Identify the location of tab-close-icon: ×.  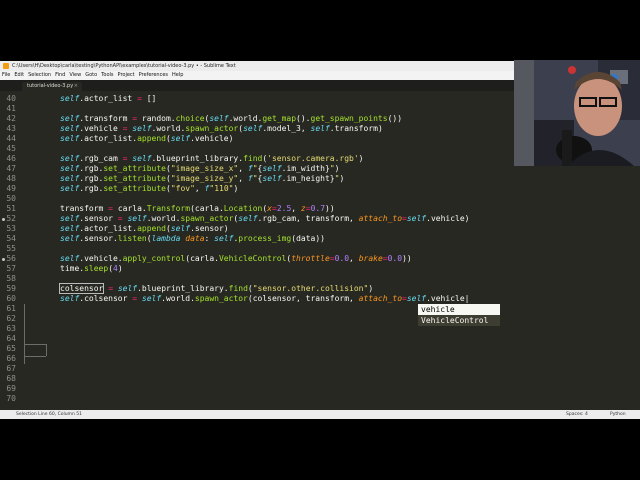
(76, 86).